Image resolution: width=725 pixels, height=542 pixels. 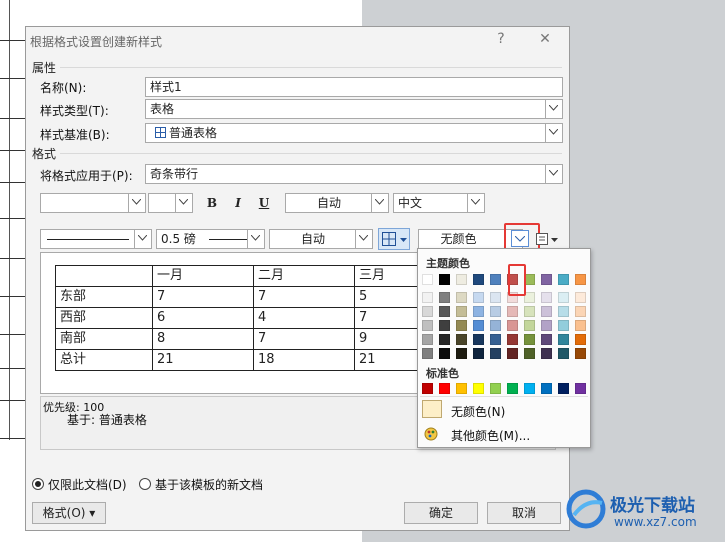 I want to click on ok-button: 确定, so click(x=441, y=513).